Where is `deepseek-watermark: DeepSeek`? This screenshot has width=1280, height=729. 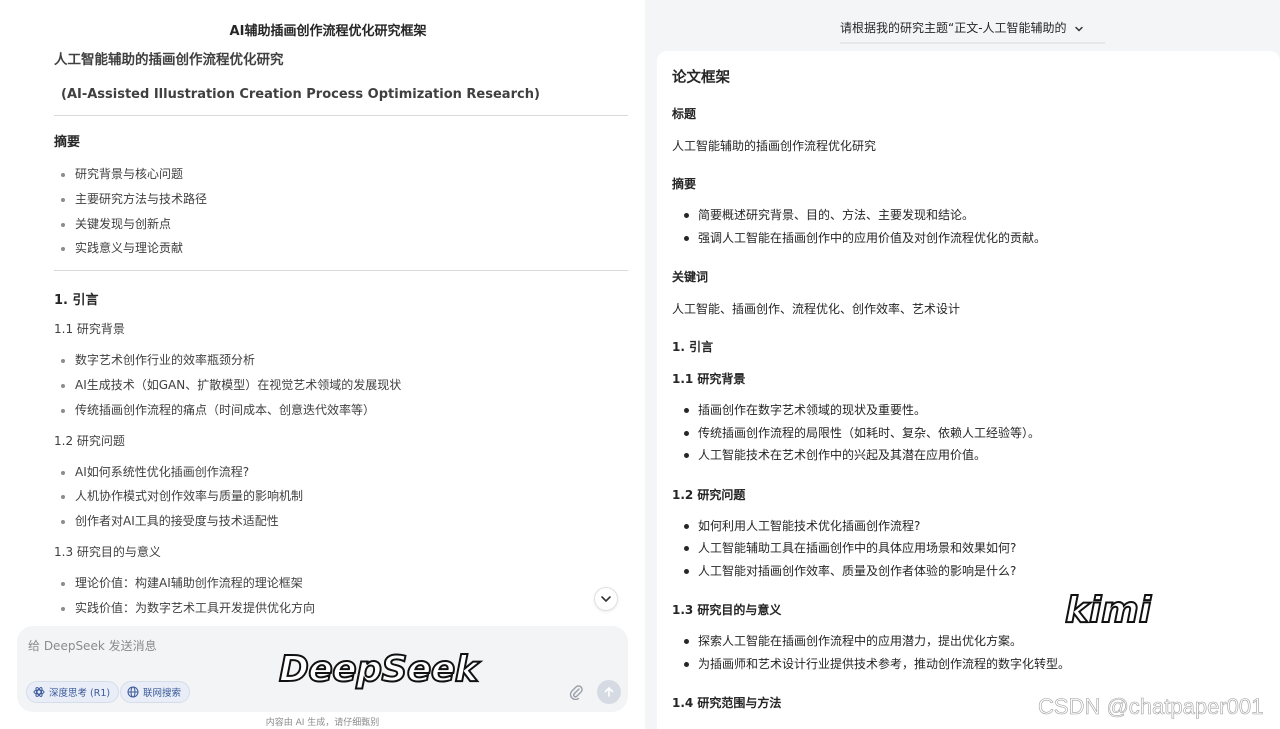 deepseek-watermark: DeepSeek is located at coordinates (379, 669).